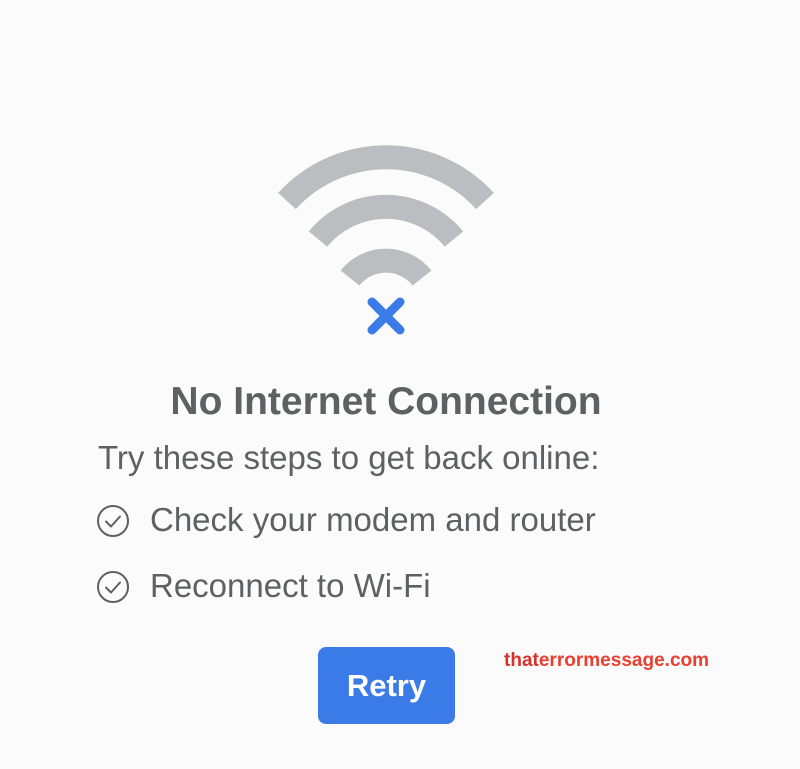 This screenshot has height=769, width=800. I want to click on wifi-arc-middle, so click(386, 220).